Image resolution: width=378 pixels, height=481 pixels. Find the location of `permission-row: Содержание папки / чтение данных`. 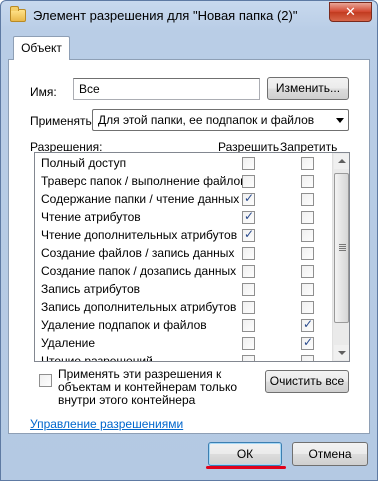

permission-row: Содержание папки / чтение данных is located at coordinates (184, 200).